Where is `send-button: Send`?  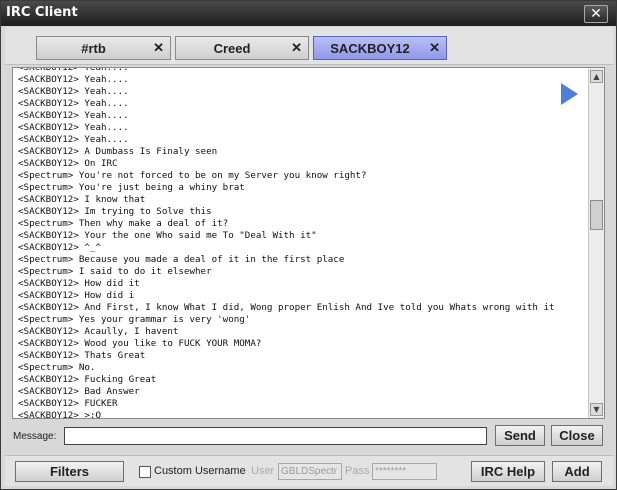 send-button: Send is located at coordinates (520, 435).